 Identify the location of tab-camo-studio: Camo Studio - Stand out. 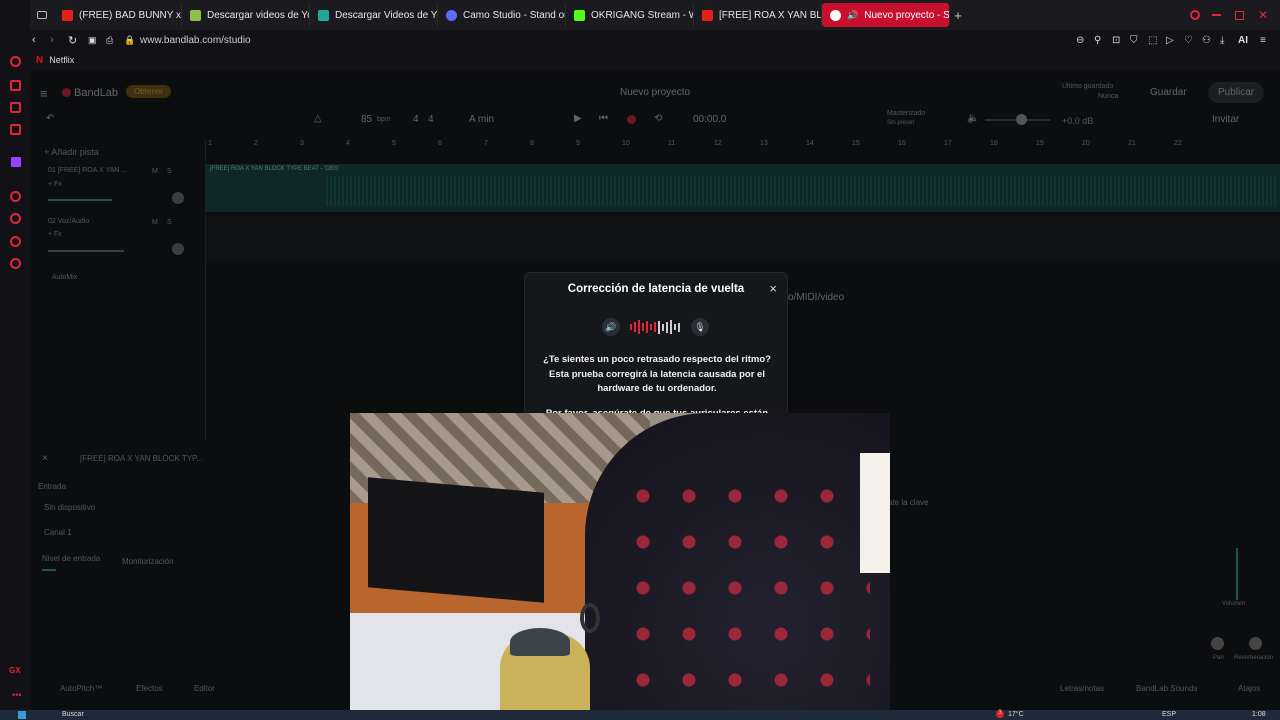
(502, 15).